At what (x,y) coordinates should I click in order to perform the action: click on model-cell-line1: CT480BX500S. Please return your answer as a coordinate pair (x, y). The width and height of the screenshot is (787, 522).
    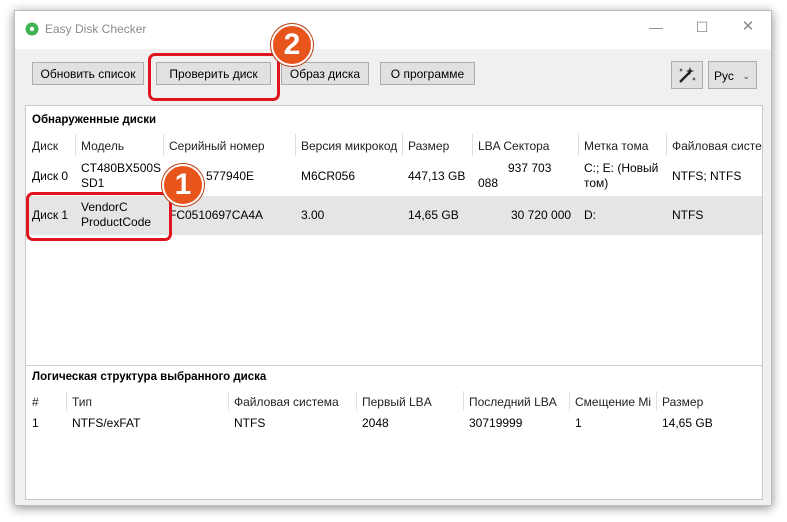
    Looking at the image, I should click on (121, 168).